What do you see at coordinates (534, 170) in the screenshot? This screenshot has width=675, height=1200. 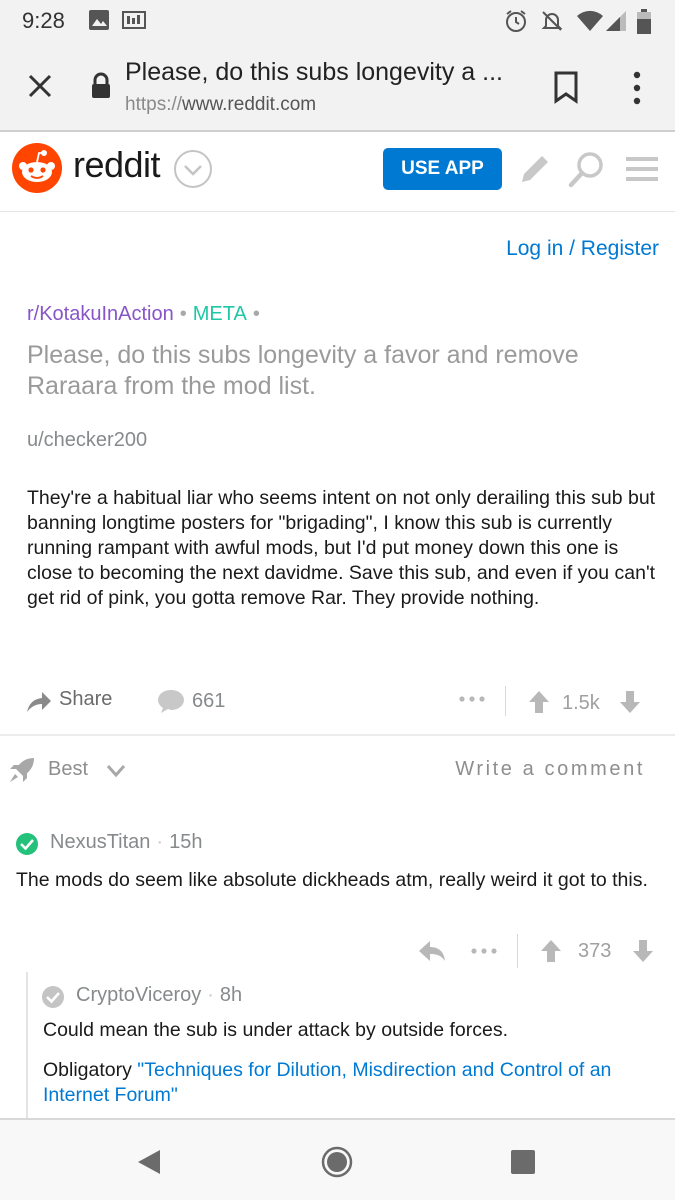 I see `pencil-icon` at bounding box center [534, 170].